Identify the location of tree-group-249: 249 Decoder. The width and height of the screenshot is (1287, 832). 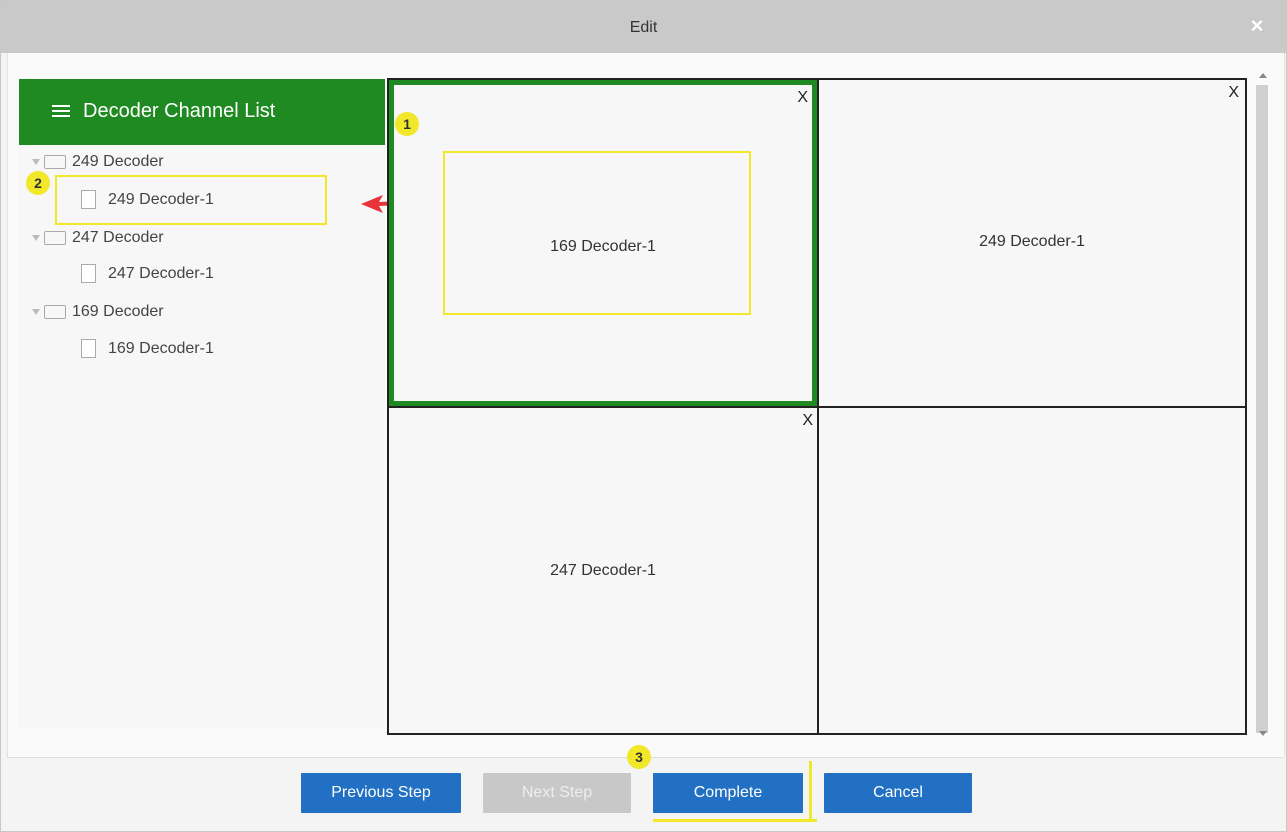
(98, 162).